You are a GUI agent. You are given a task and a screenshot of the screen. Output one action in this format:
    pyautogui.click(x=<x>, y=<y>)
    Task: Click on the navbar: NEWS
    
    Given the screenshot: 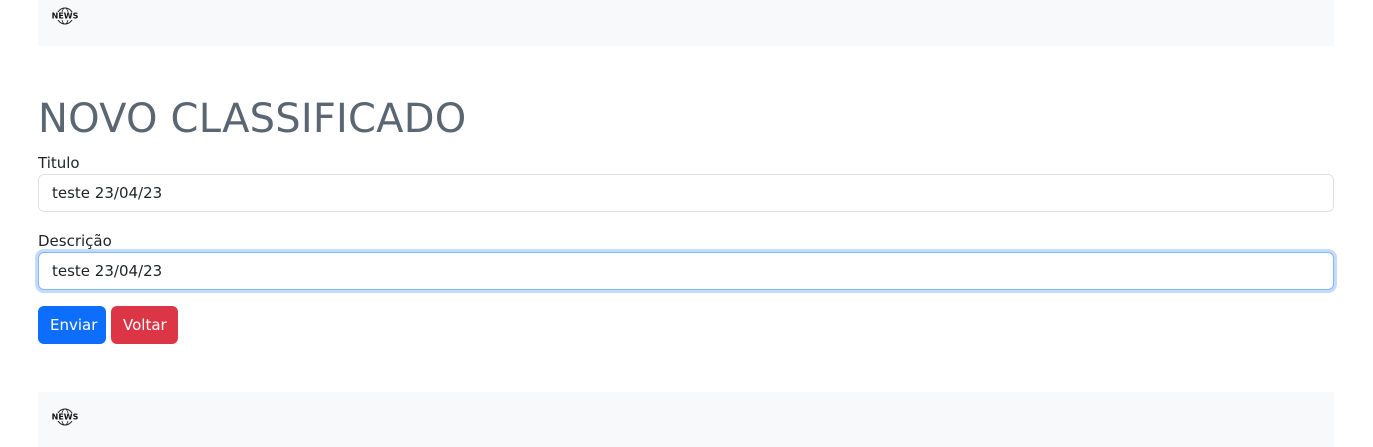 What is the action you would take?
    pyautogui.click(x=686, y=23)
    